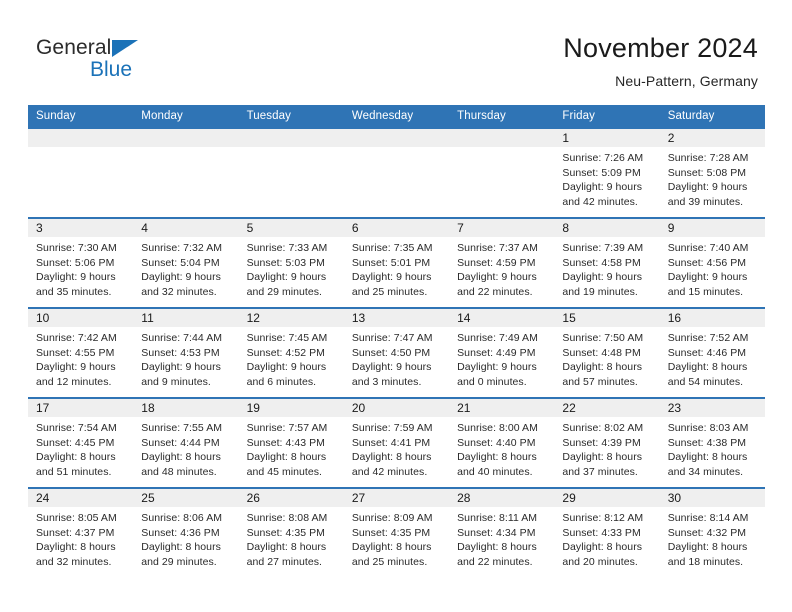  Describe the element at coordinates (392, 518) in the screenshot. I see `sunrise-text: Sunrise: 8:09 AM` at that location.